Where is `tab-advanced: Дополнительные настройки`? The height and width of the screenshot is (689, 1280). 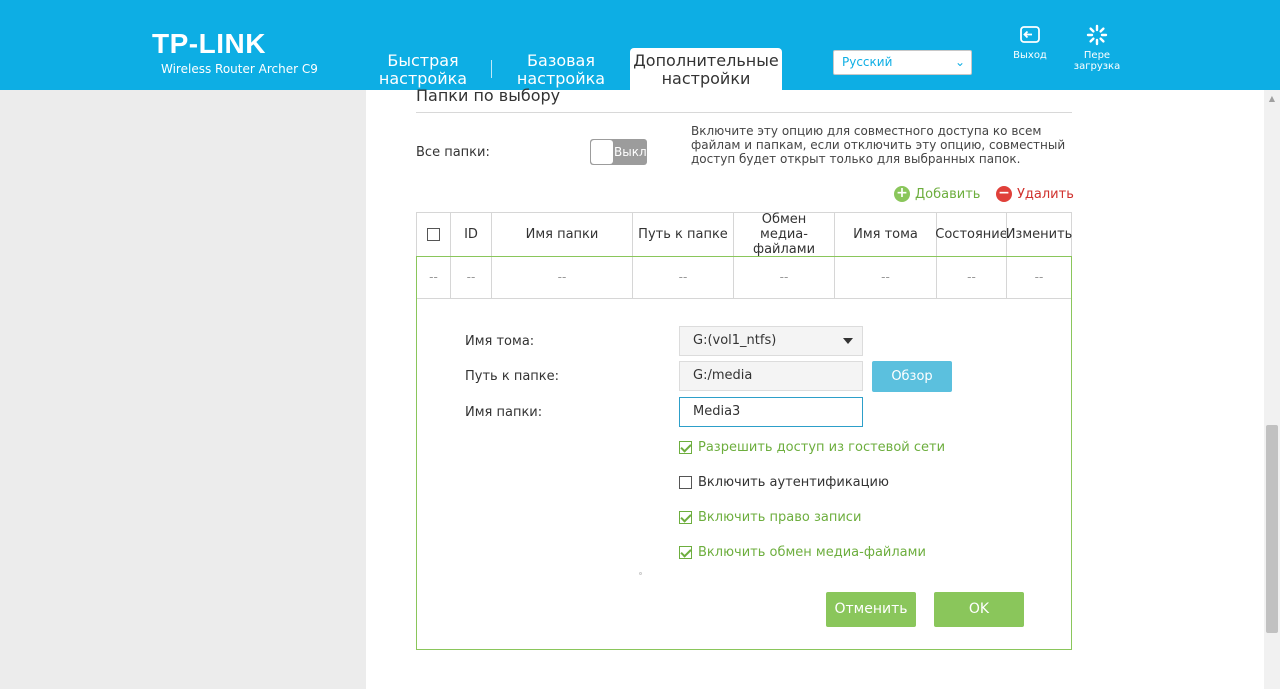
tab-advanced: Дополнительные настройки is located at coordinates (706, 69).